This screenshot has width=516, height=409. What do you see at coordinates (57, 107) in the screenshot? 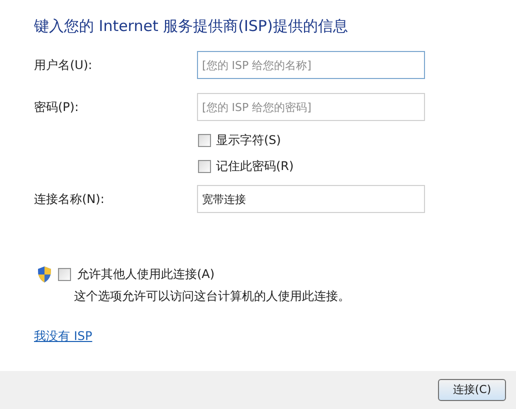
I see `field-label: 密码(P):` at bounding box center [57, 107].